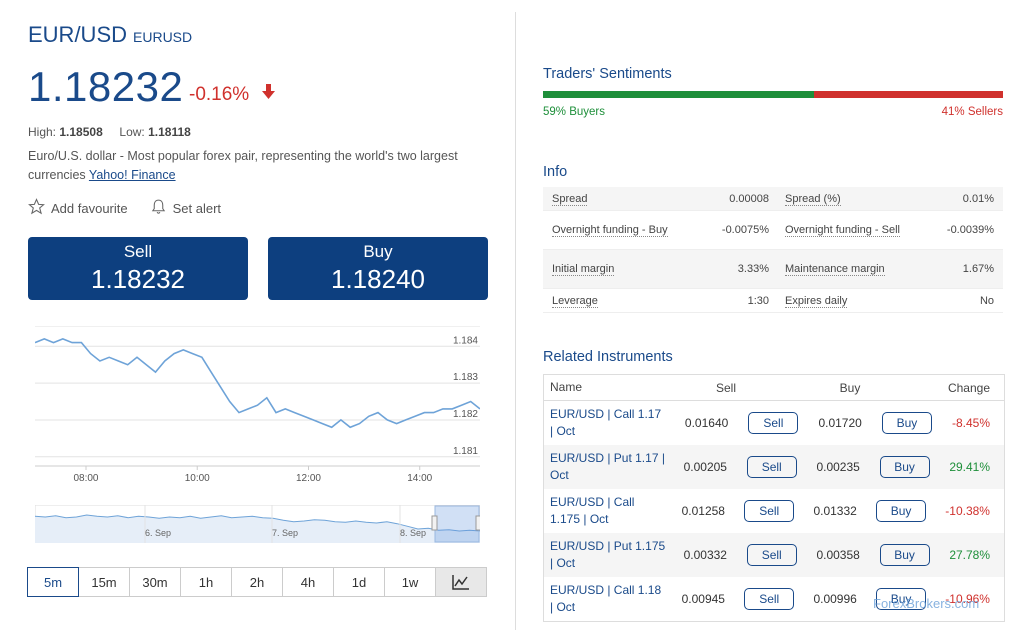  What do you see at coordinates (78, 34) in the screenshot?
I see `pair-name: EUR/USD` at bounding box center [78, 34].